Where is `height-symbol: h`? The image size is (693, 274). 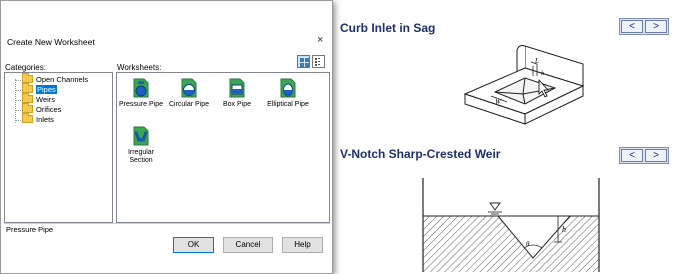 height-symbol: h is located at coordinates (542, 74).